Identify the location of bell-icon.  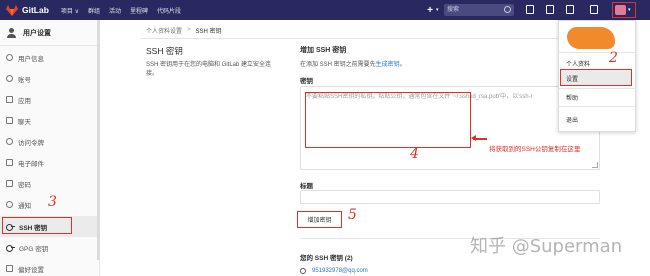
(9, 204).